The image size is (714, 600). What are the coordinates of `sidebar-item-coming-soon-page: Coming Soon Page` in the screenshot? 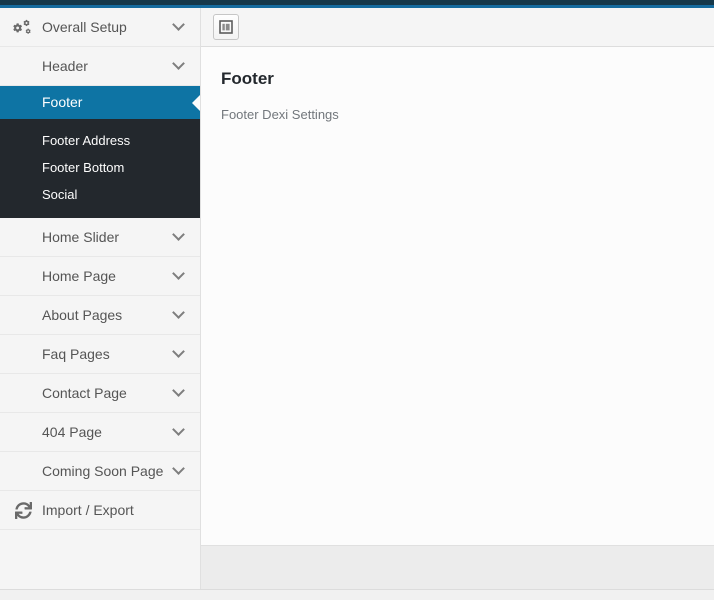 It's located at (100, 471).